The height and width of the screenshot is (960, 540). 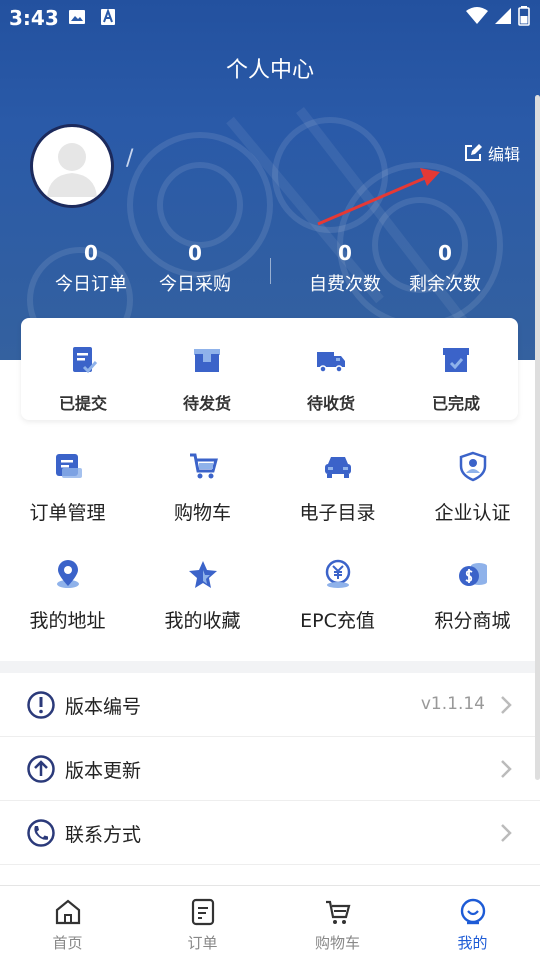 What do you see at coordinates (330, 403) in the screenshot?
I see `order-status-label: 待收货` at bounding box center [330, 403].